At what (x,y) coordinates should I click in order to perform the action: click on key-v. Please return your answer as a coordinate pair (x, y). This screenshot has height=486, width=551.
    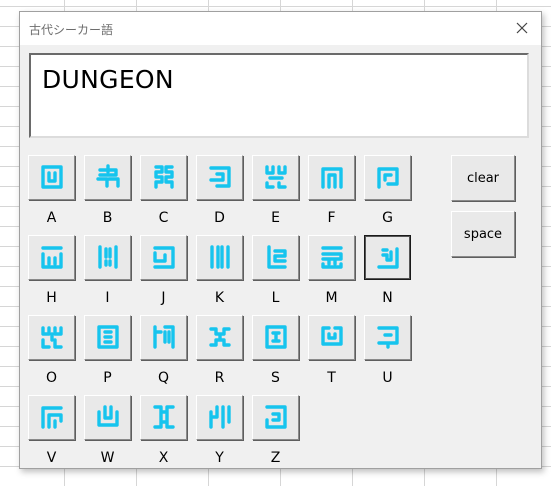
    Looking at the image, I should click on (51, 417).